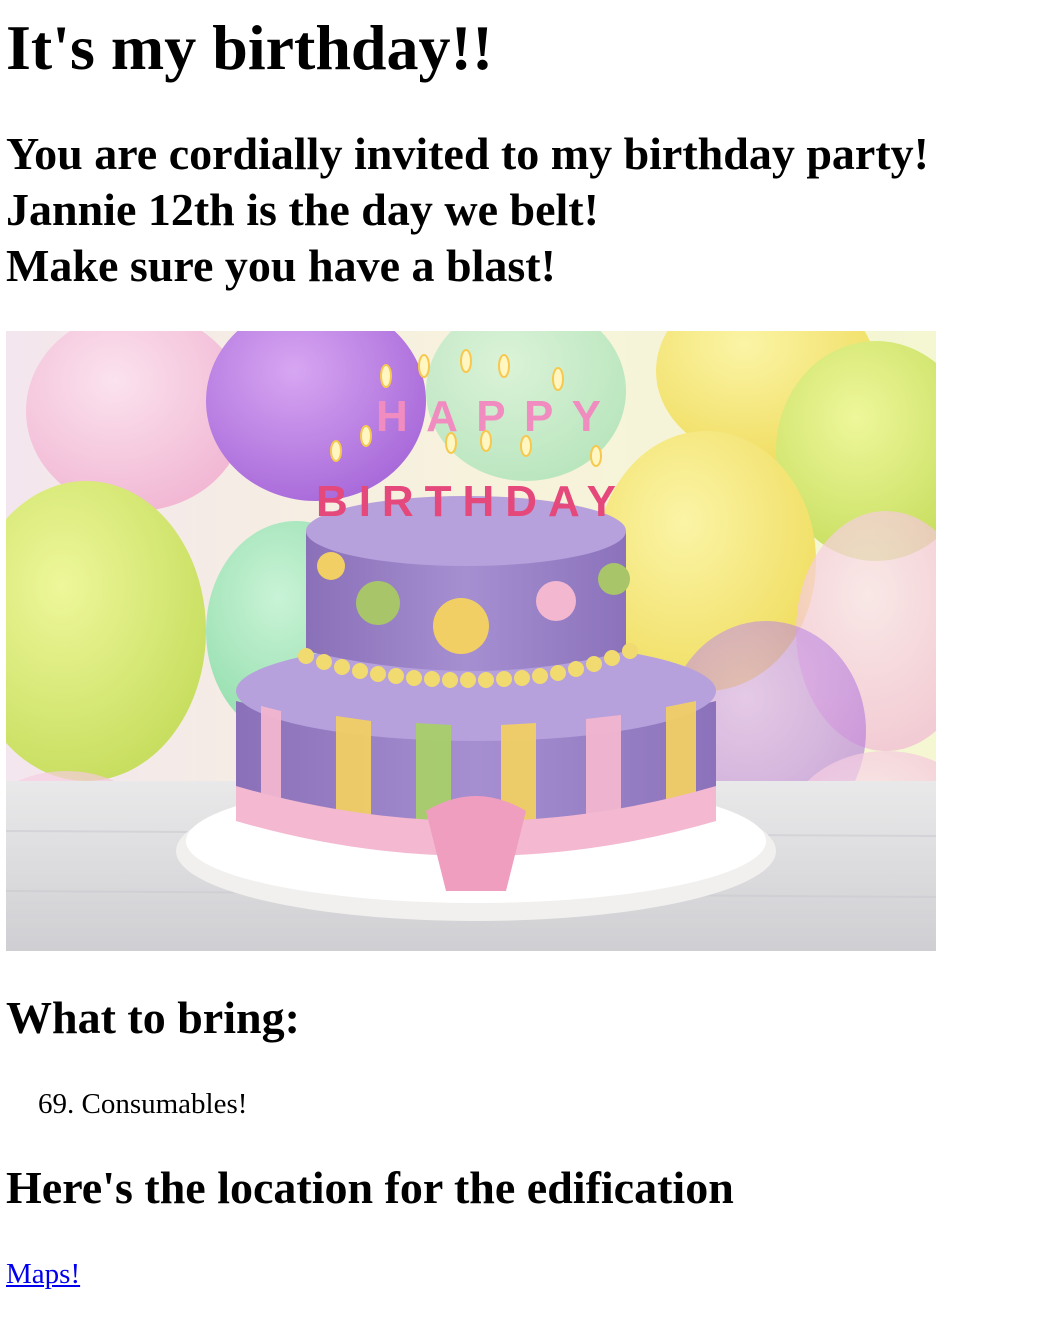 Image resolution: width=1062 pixels, height=1324 pixels. What do you see at coordinates (466, 501) in the screenshot?
I see `cake-candle-letters-bottom: BIRTHDAY` at bounding box center [466, 501].